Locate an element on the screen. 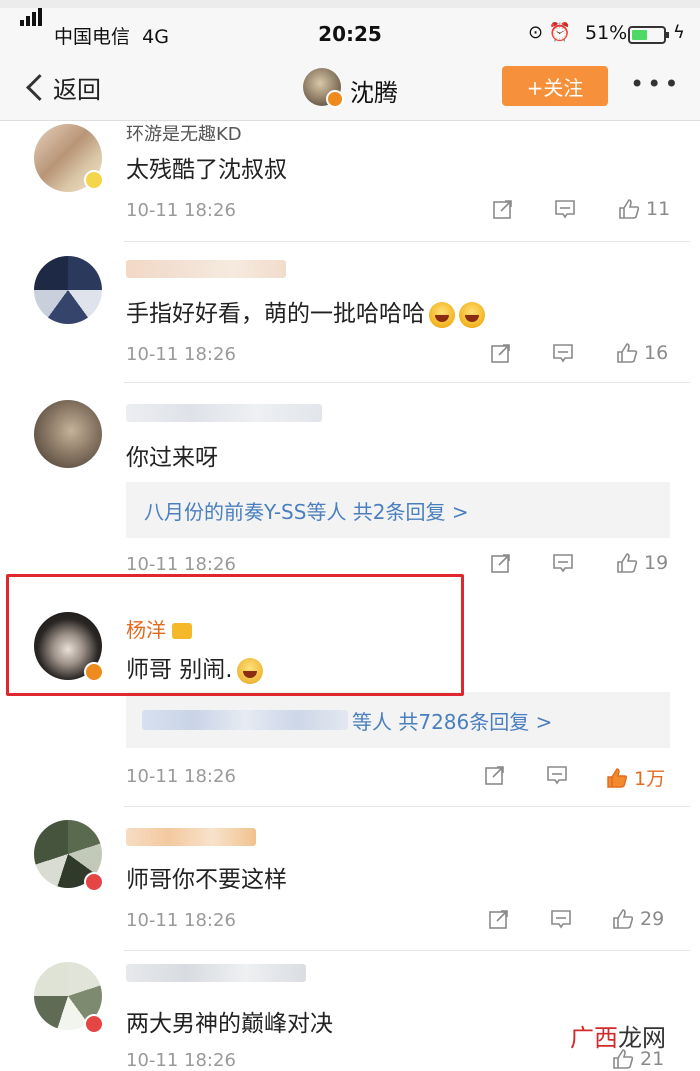 This screenshot has width=700, height=1071. back-button: 返回 is located at coordinates (63, 87).